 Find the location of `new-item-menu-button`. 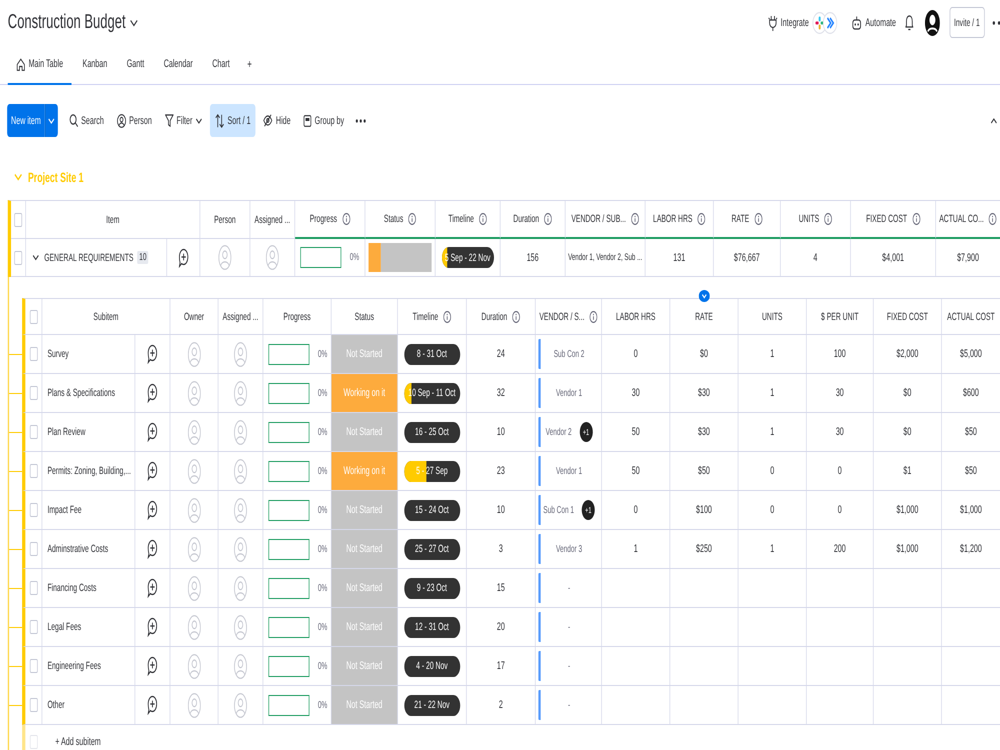

new-item-menu-button is located at coordinates (51, 120).